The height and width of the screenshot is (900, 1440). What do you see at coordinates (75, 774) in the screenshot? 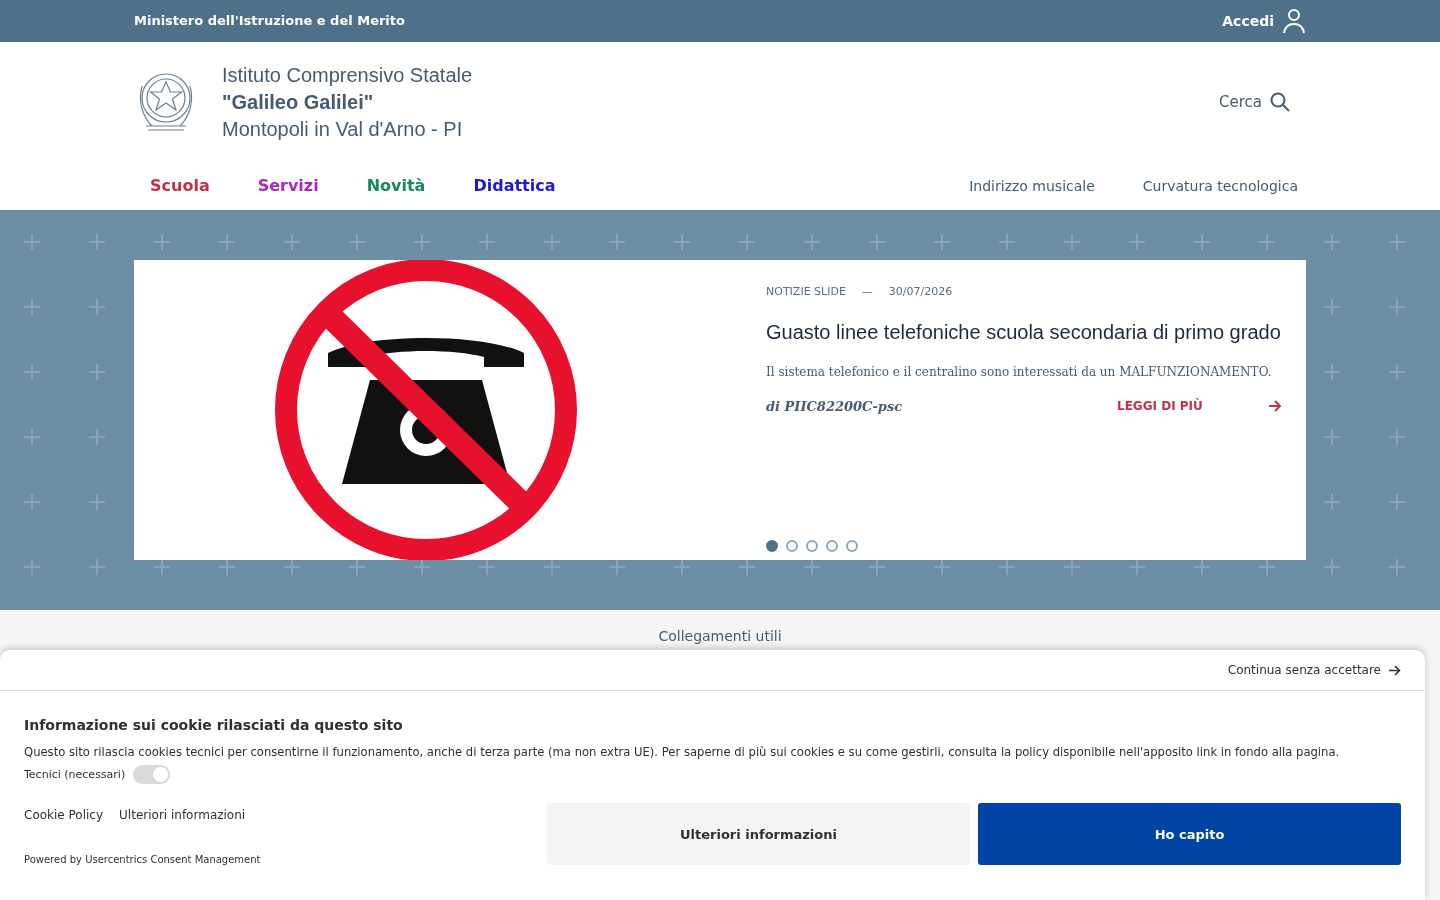
I see `toggle-label: Tecnici (necessari)` at bounding box center [75, 774].